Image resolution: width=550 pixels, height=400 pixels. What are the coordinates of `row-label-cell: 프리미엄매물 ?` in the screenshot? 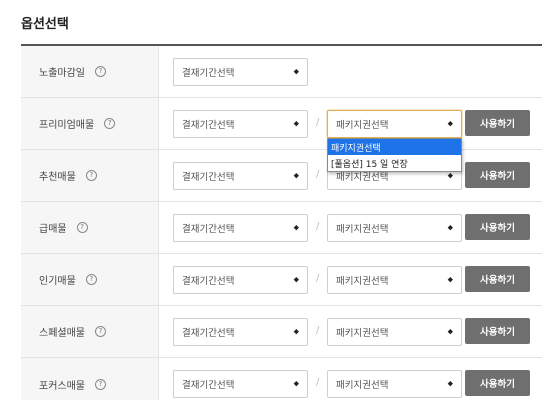 It's located at (90, 123).